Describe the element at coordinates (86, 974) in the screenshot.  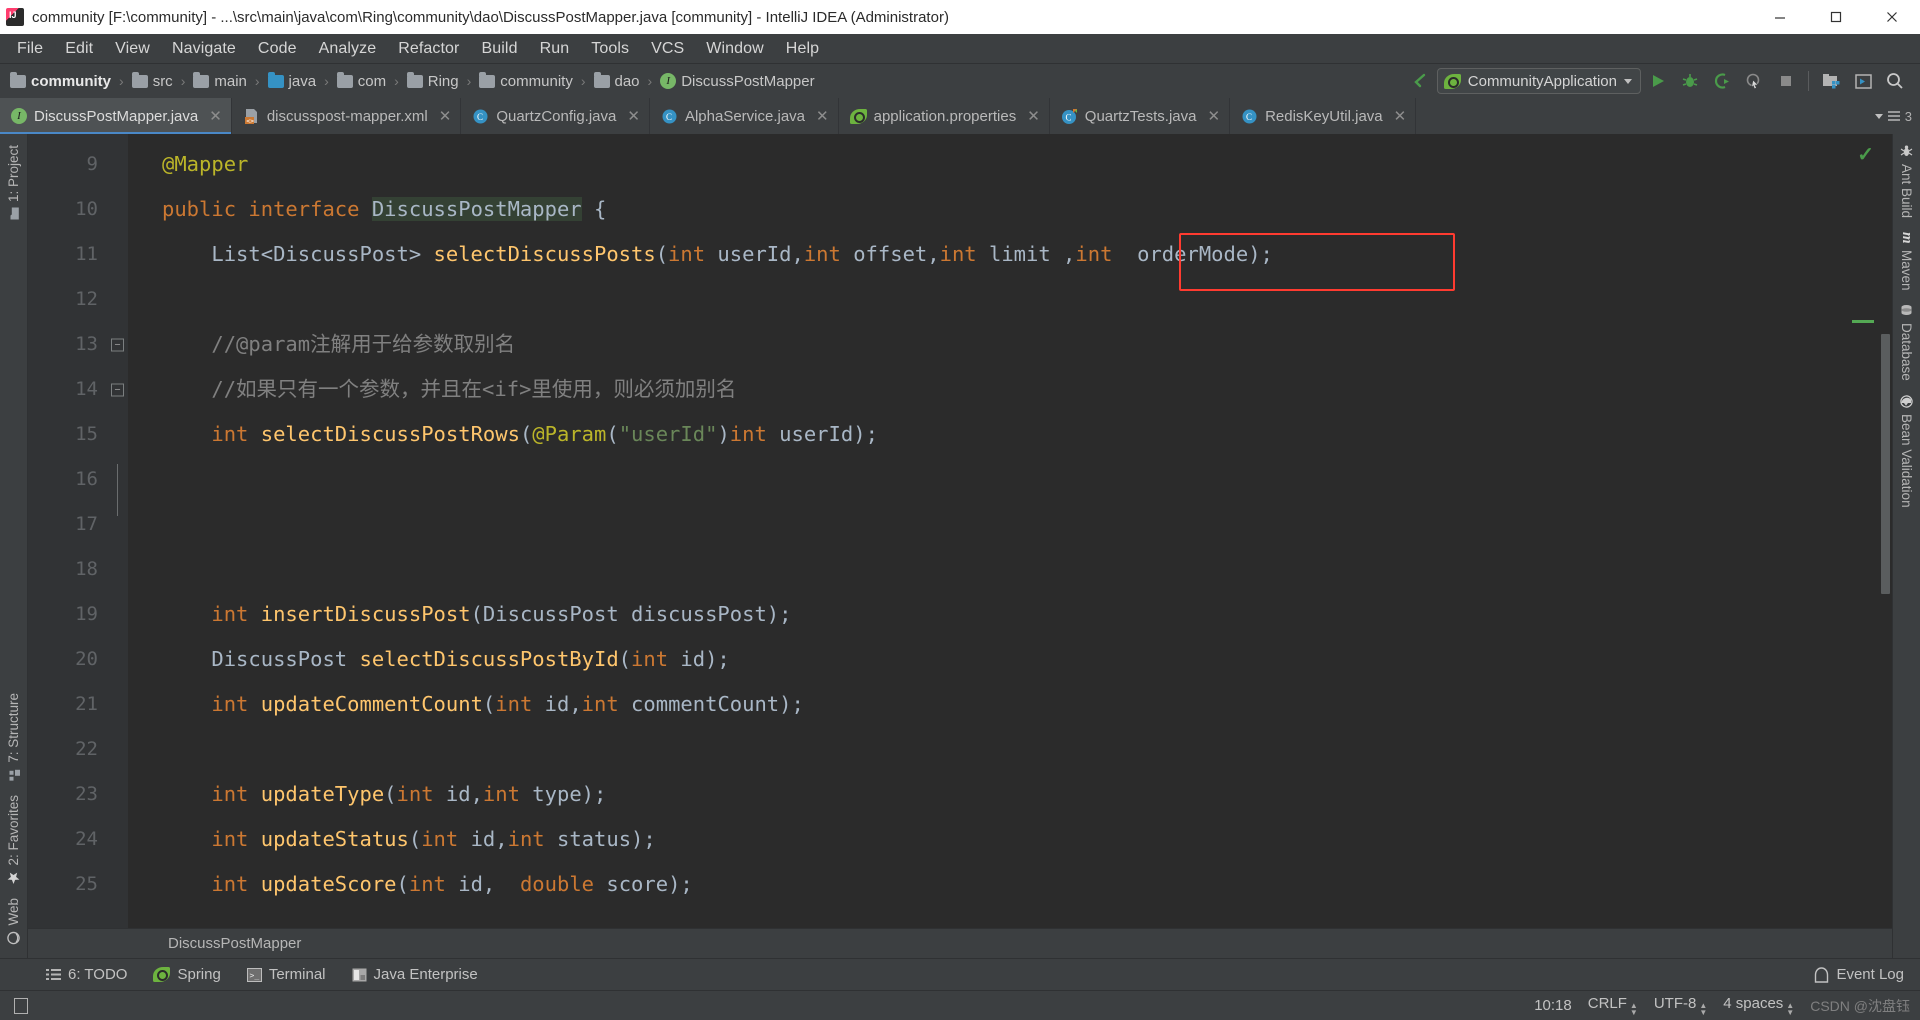
I see `tool-window-todo: 6: TODO` at that location.